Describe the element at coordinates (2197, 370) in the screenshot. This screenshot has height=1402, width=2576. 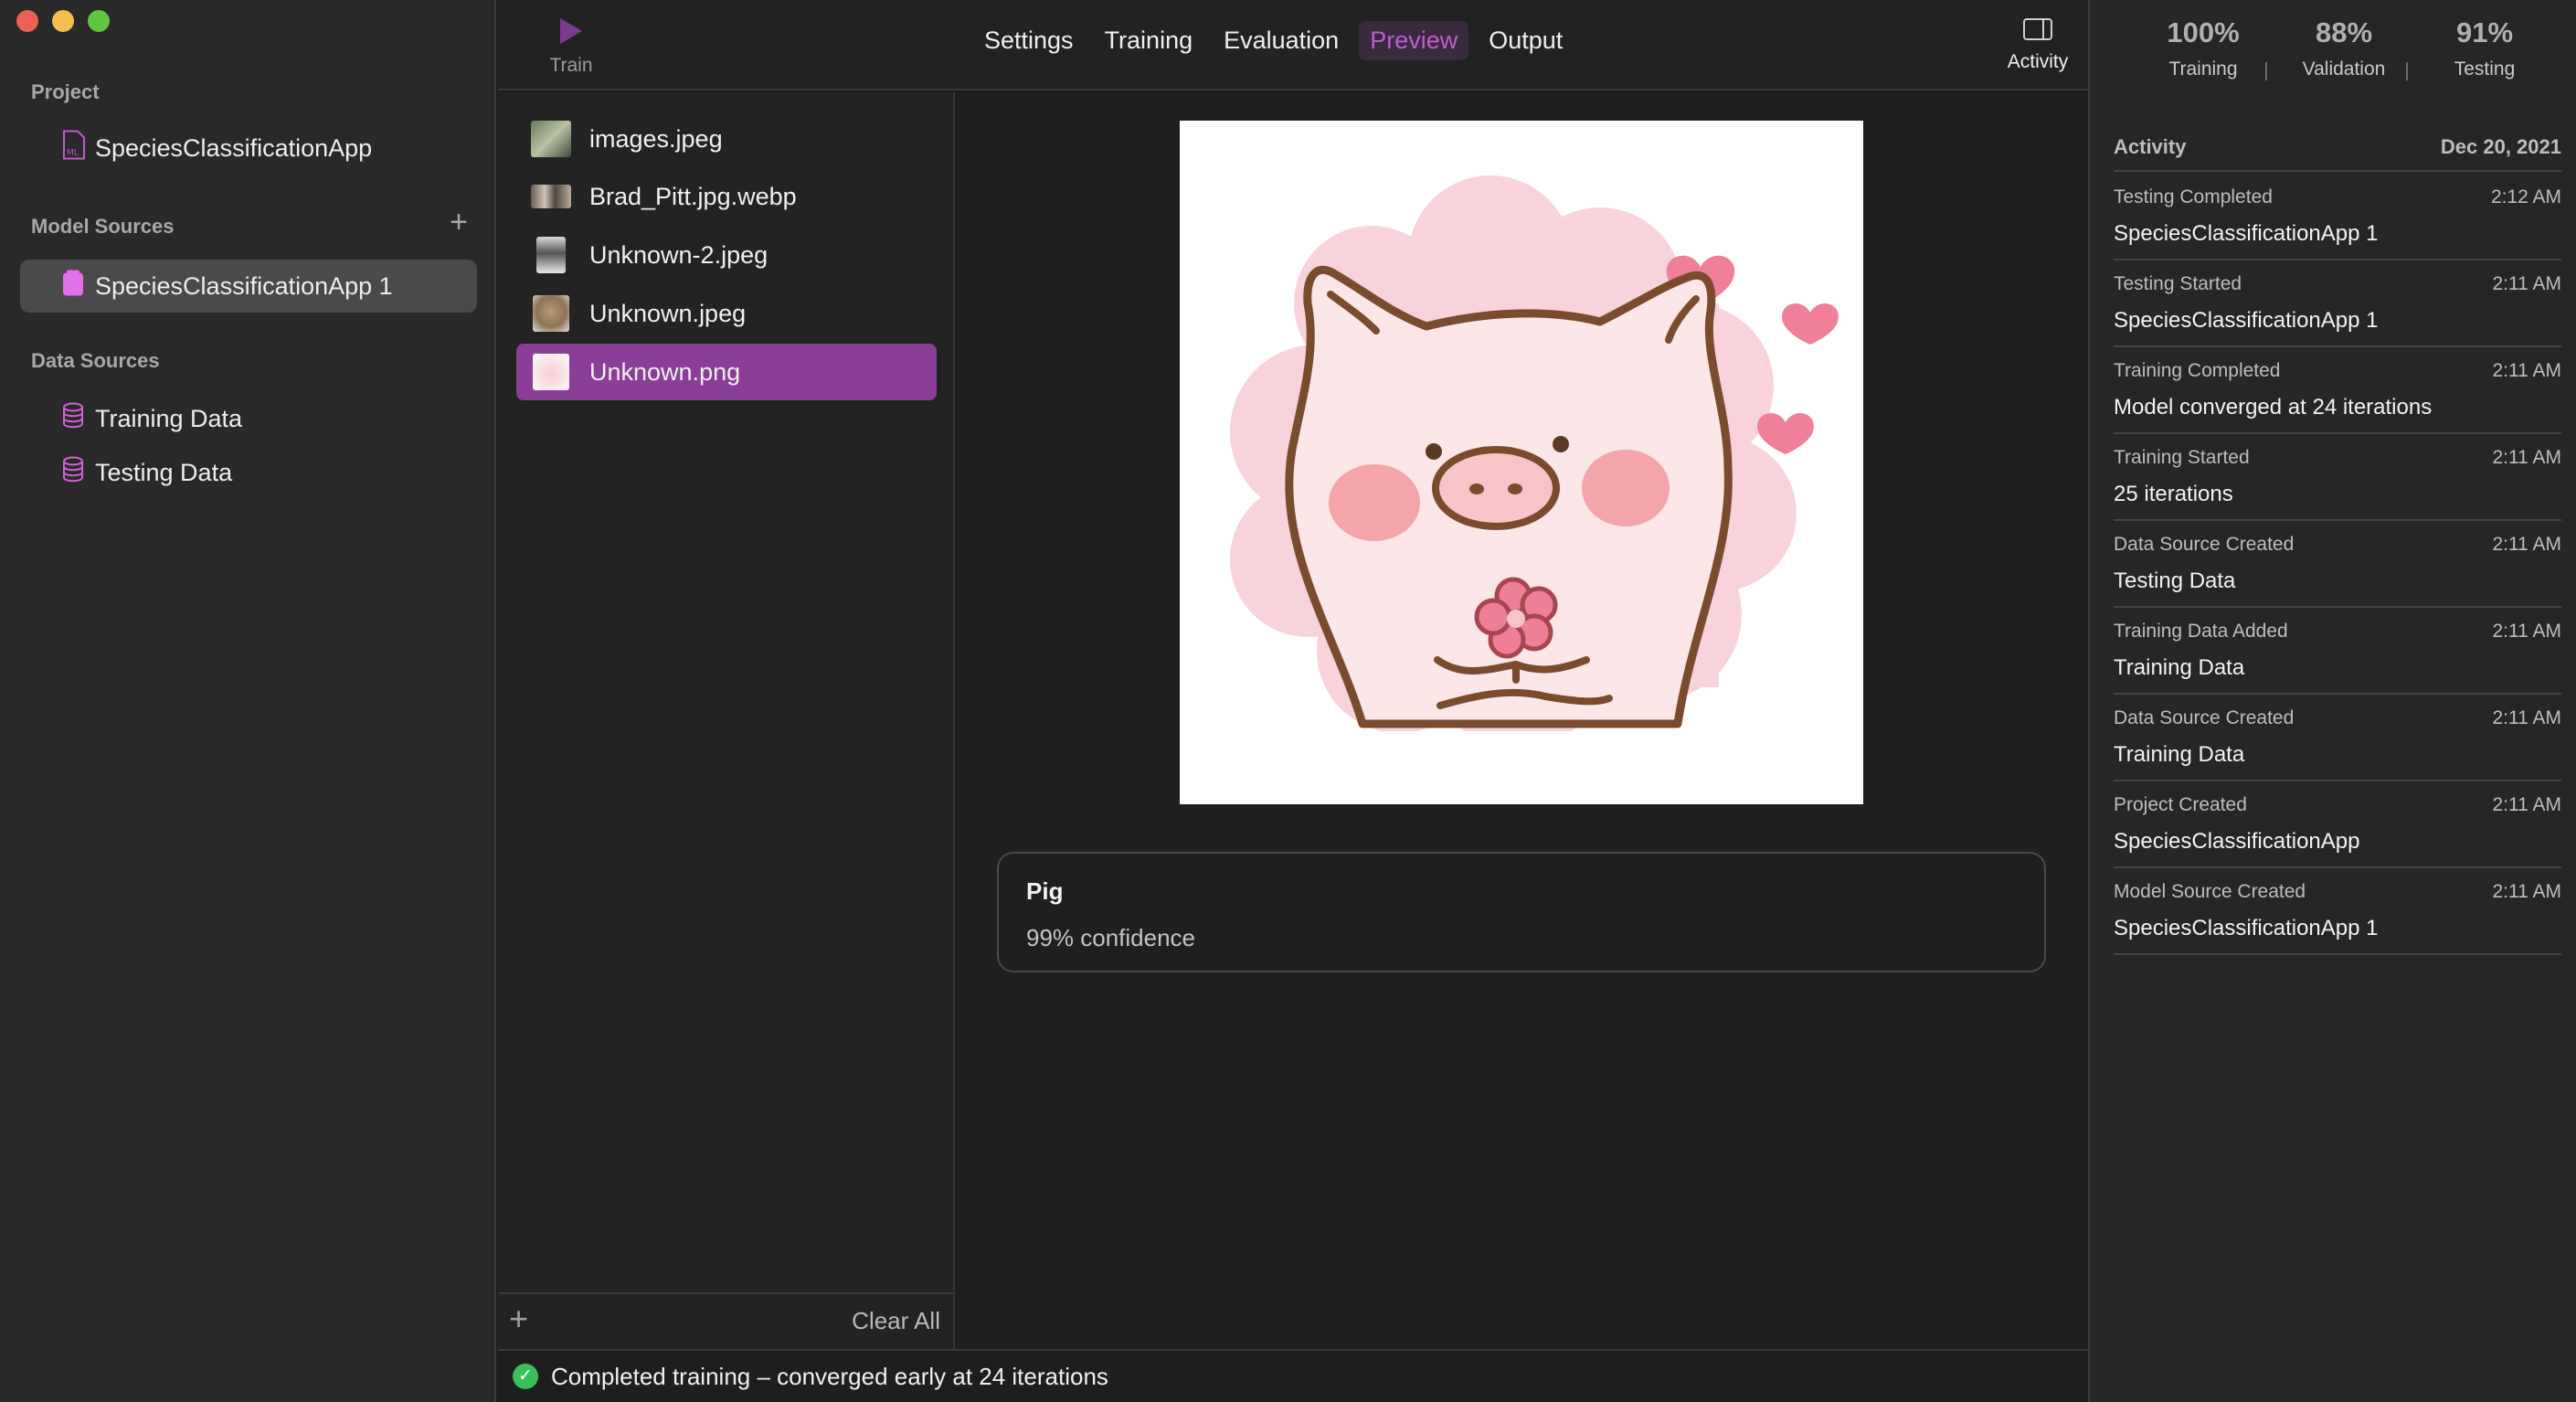
I see `activity-event: Training Completed` at that location.